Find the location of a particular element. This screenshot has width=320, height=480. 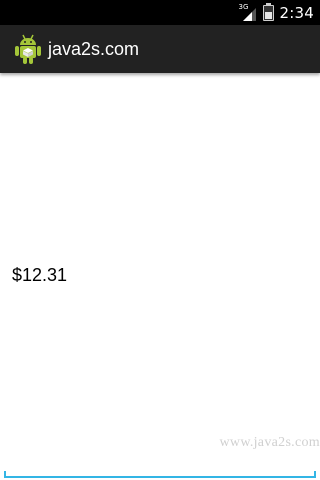

text-field-underline is located at coordinates (160, 474).